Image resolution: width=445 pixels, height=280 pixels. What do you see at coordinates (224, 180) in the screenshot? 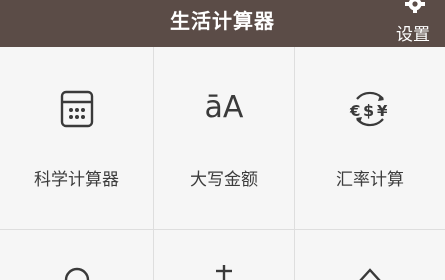
I see `tile-label: 大写金额` at bounding box center [224, 180].